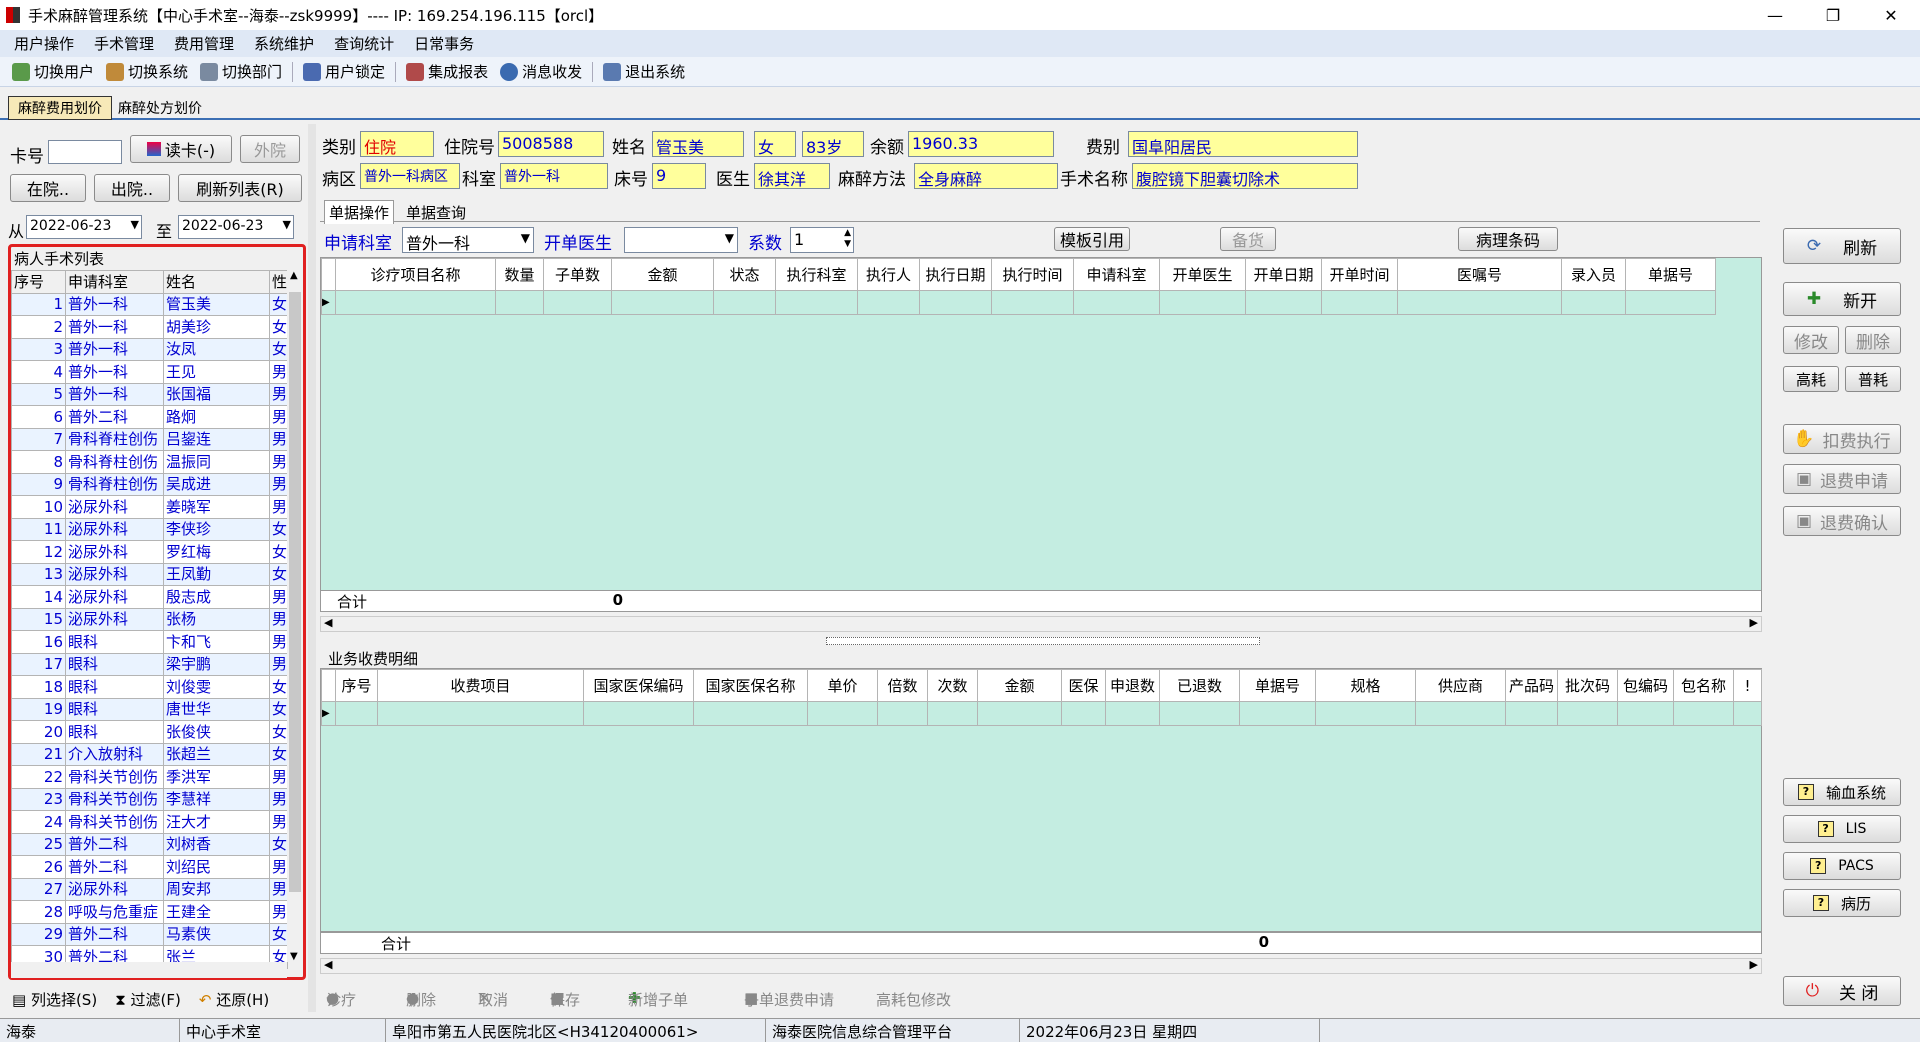 The height and width of the screenshot is (1042, 1920). What do you see at coordinates (270, 149) in the screenshot?
I see `outpatient-button: 外院` at bounding box center [270, 149].